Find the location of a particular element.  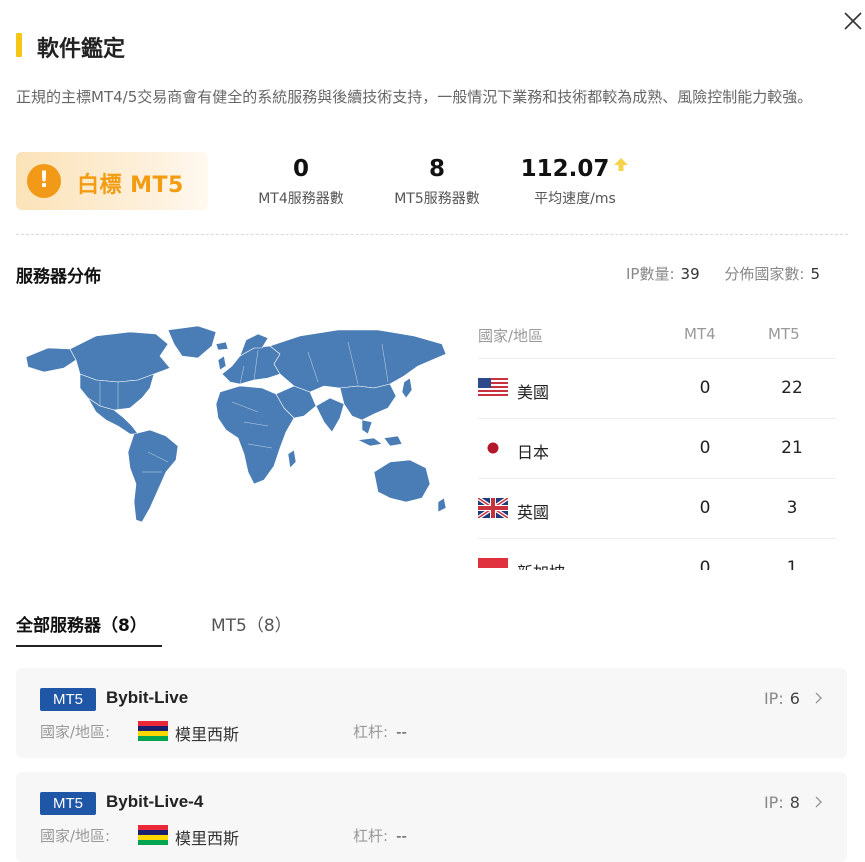

stat-avg-speed: 112.07 平均速度/ms is located at coordinates (575, 181).